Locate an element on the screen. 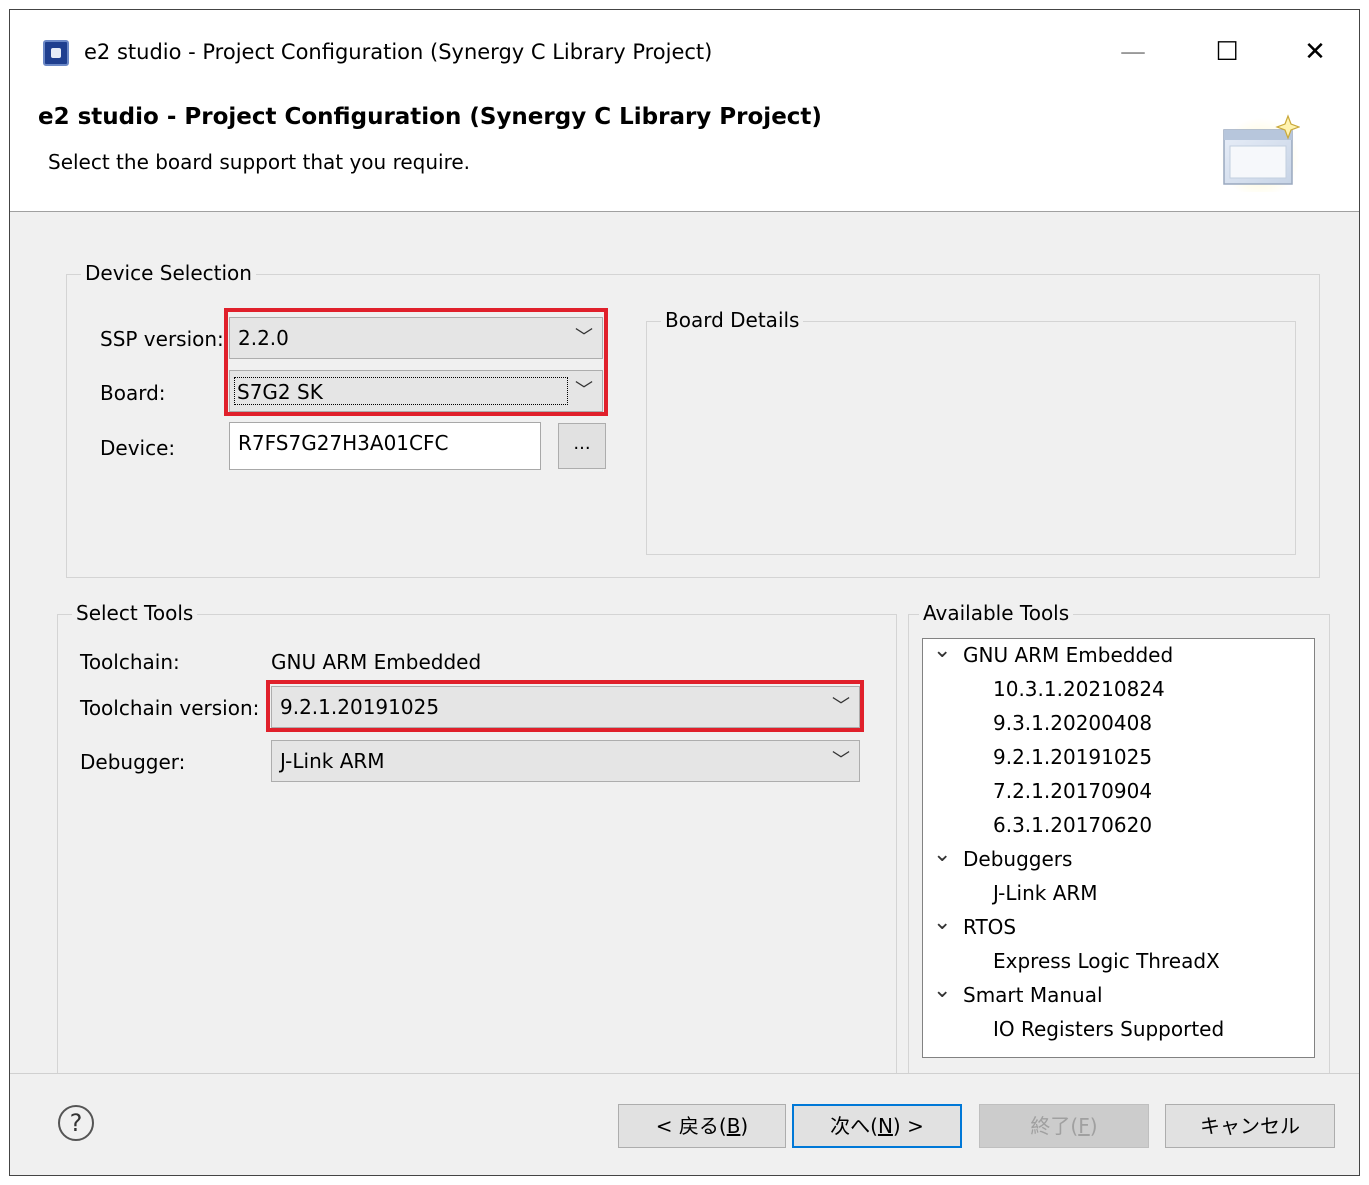 This screenshot has height=1185, width=1369. tree-item: 9.2.1.20191025 is located at coordinates (1072, 757).